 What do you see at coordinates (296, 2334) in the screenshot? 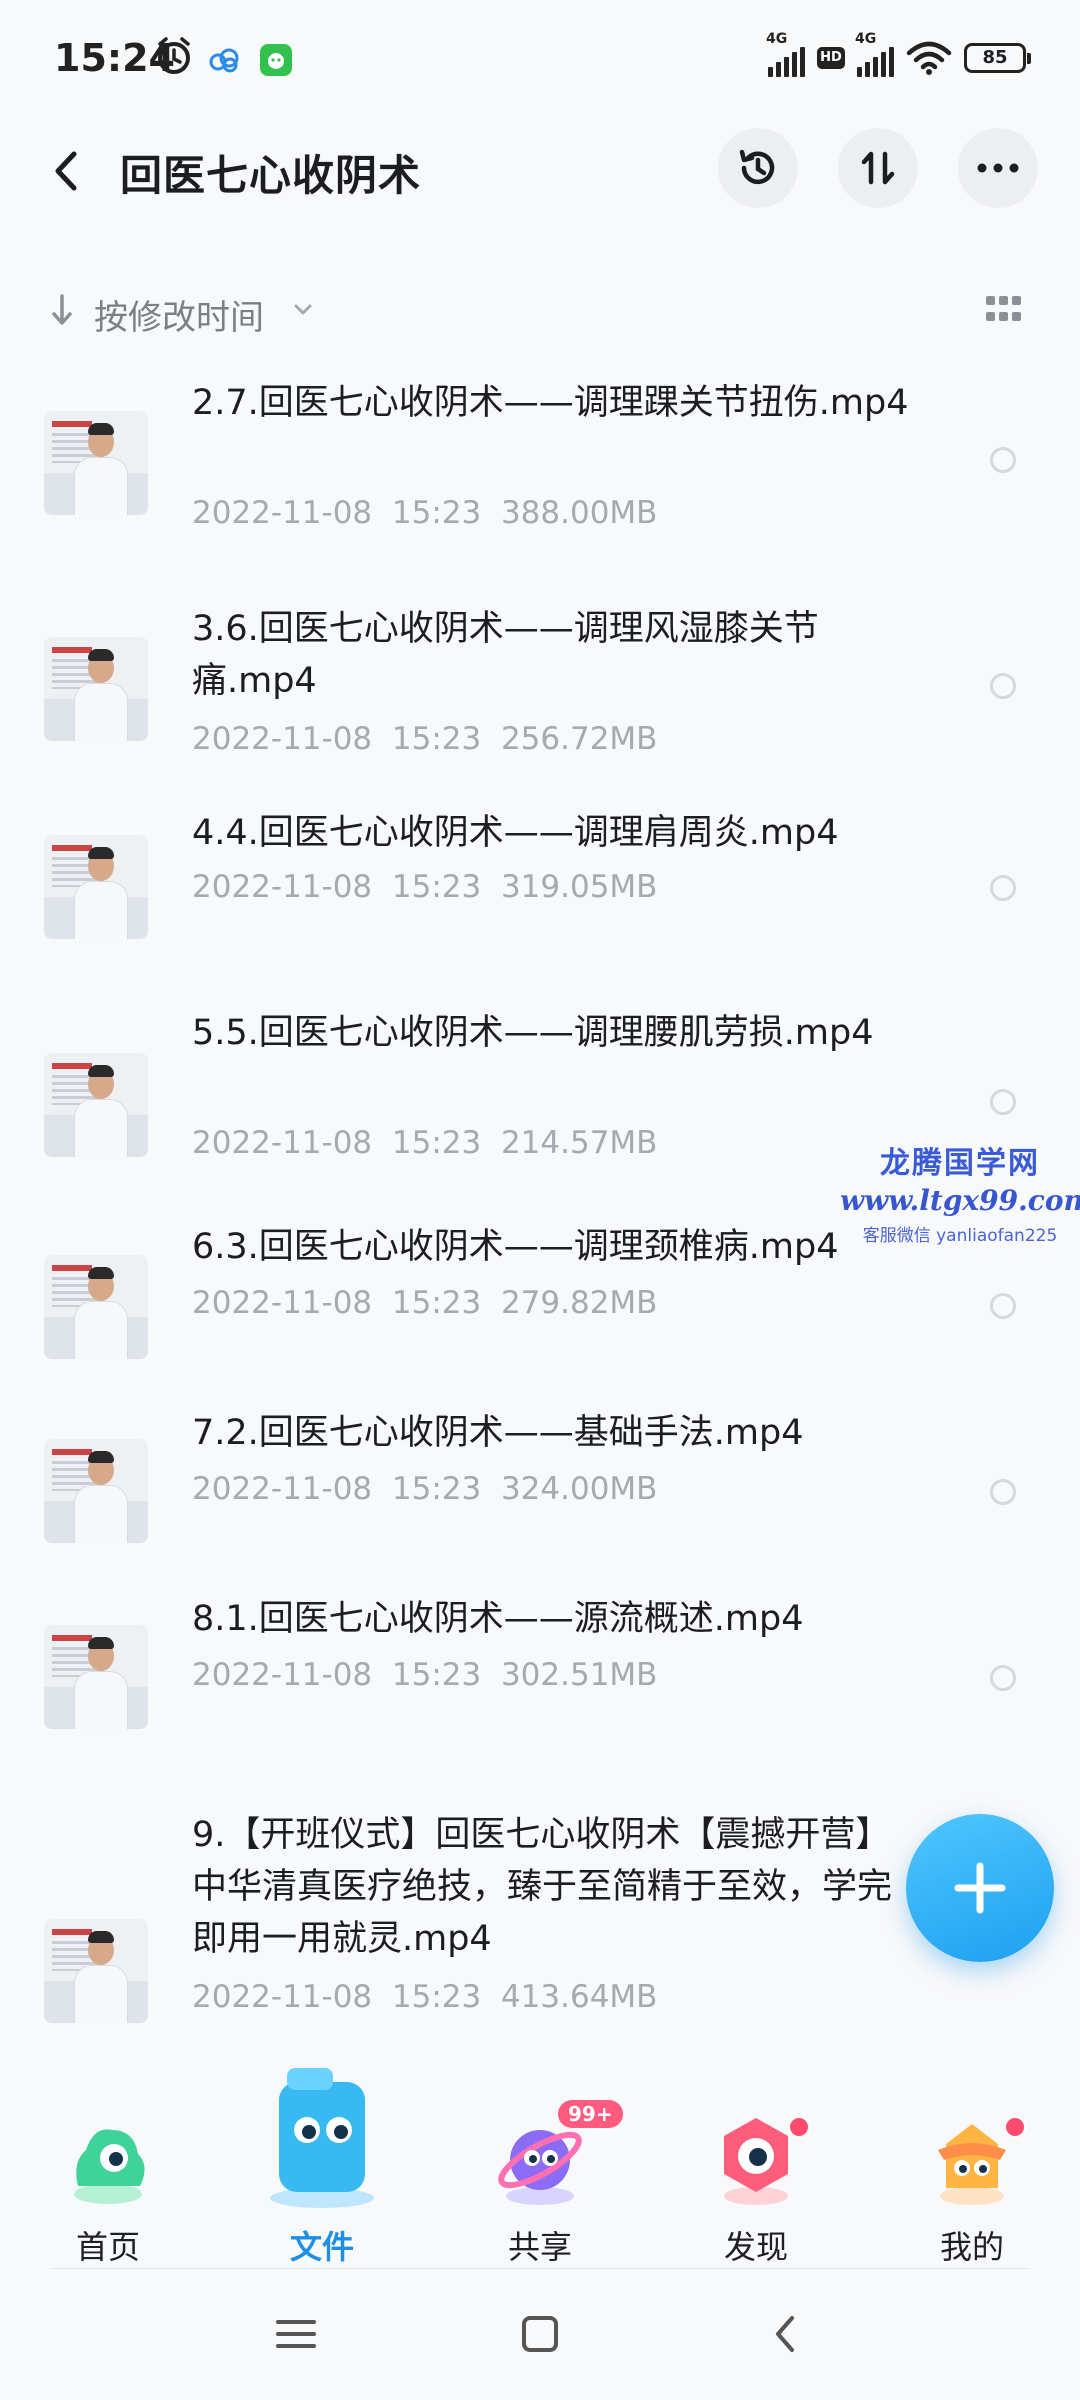
I see `recent-apps-icon` at bounding box center [296, 2334].